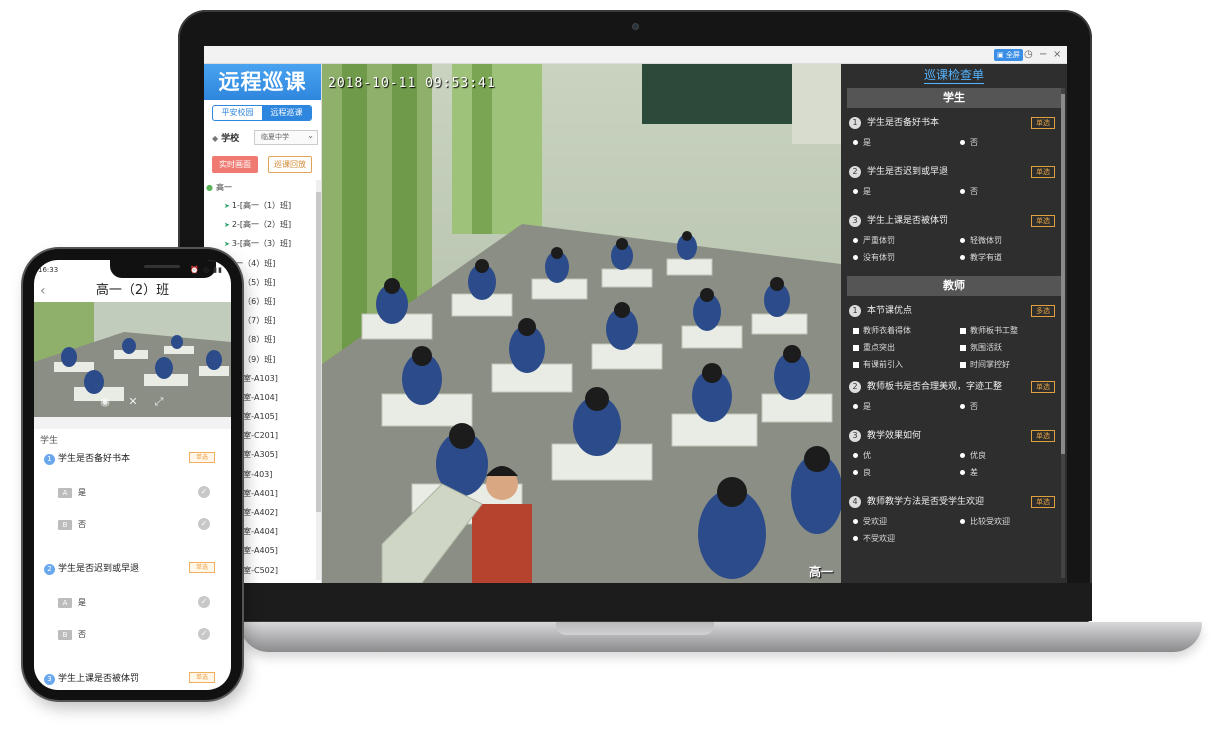 The height and width of the screenshot is (737, 1223). What do you see at coordinates (1013, 364) in the screenshot?
I see `option-checkbox: 时间掌控好` at bounding box center [1013, 364].